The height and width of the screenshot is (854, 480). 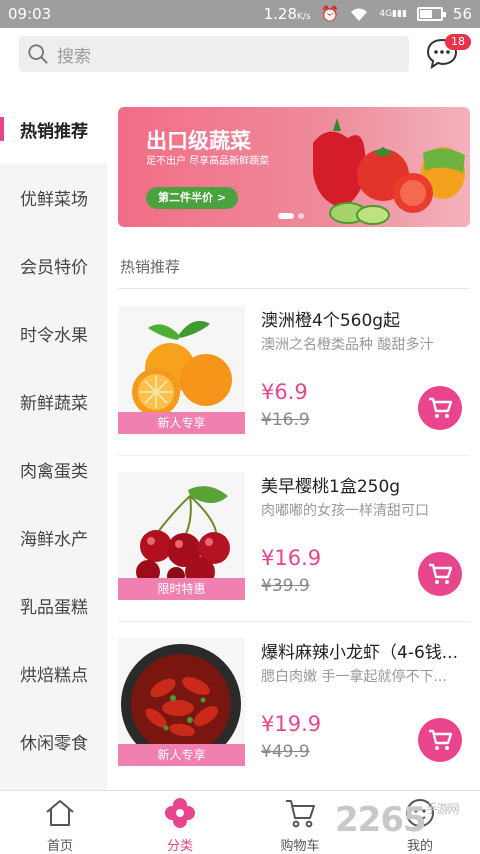 I want to click on tab-label: 首页, so click(x=59, y=846).